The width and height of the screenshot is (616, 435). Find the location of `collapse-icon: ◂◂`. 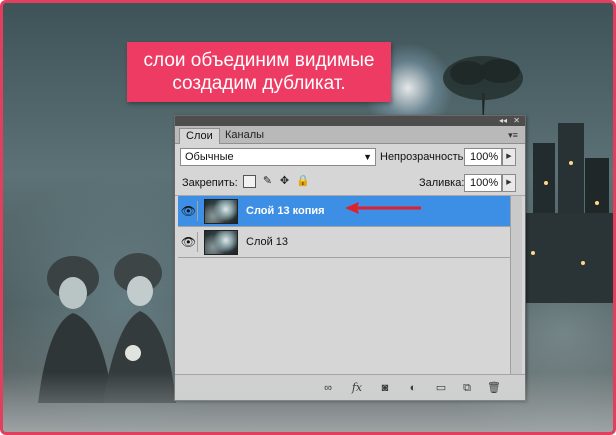

collapse-icon: ◂◂ is located at coordinates (503, 121).